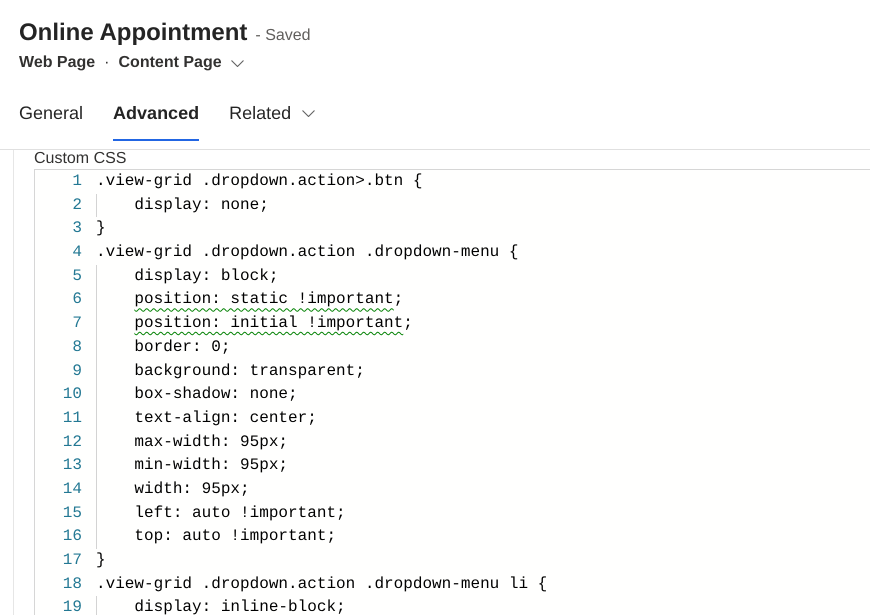  Describe the element at coordinates (216, 395) in the screenshot. I see `code-line: box-shadow: none;` at that location.